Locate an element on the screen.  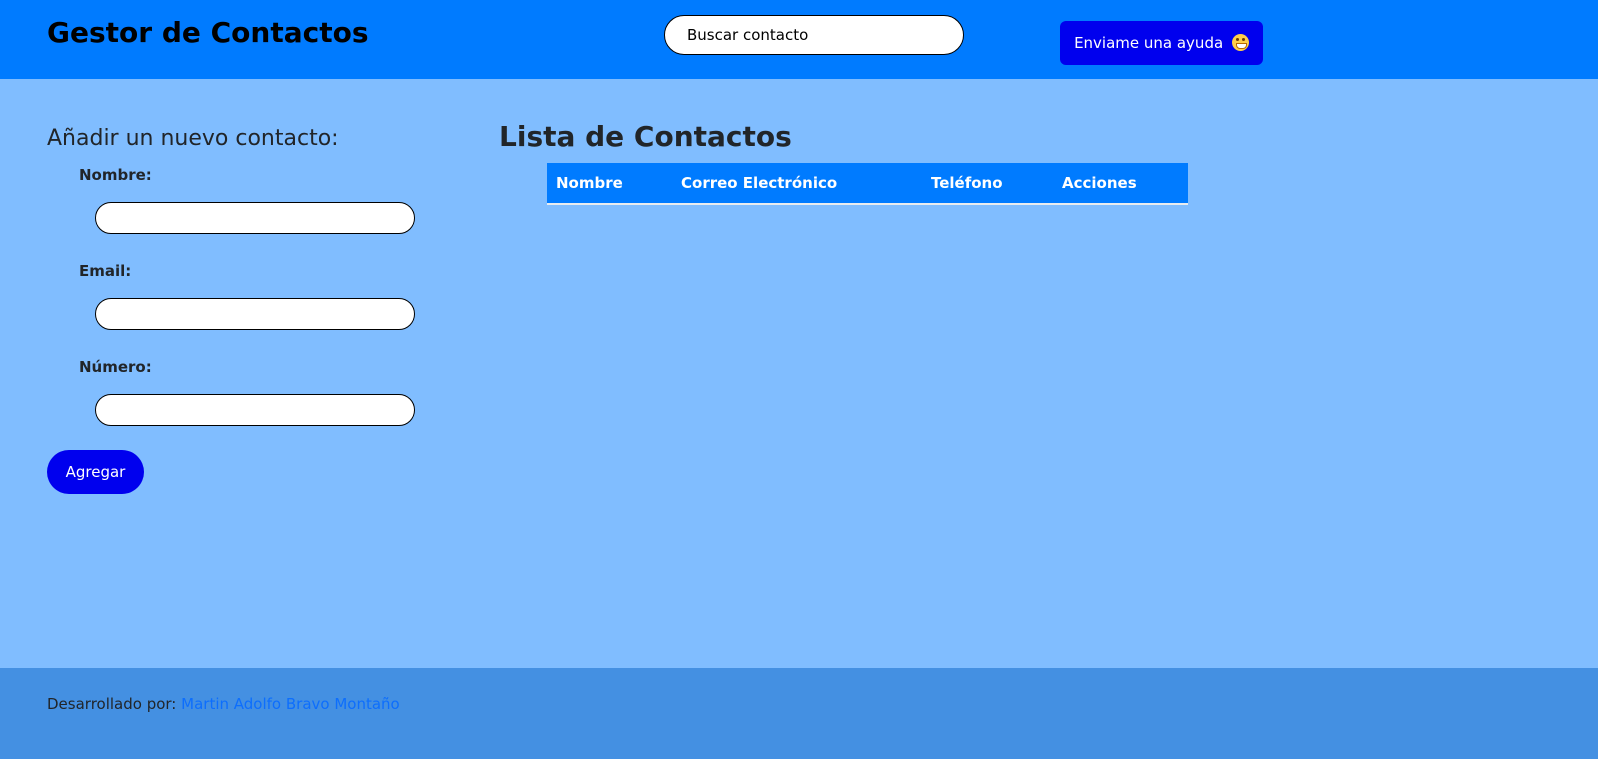
app-title: Gestor de Contactos is located at coordinates (208, 32).